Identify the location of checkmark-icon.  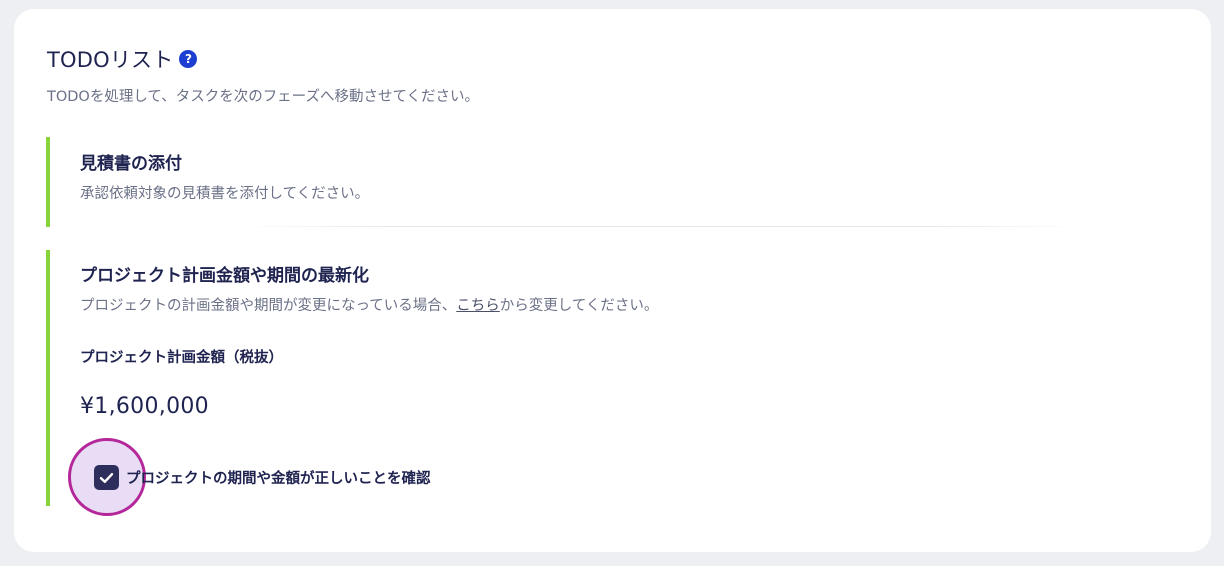
(106, 477).